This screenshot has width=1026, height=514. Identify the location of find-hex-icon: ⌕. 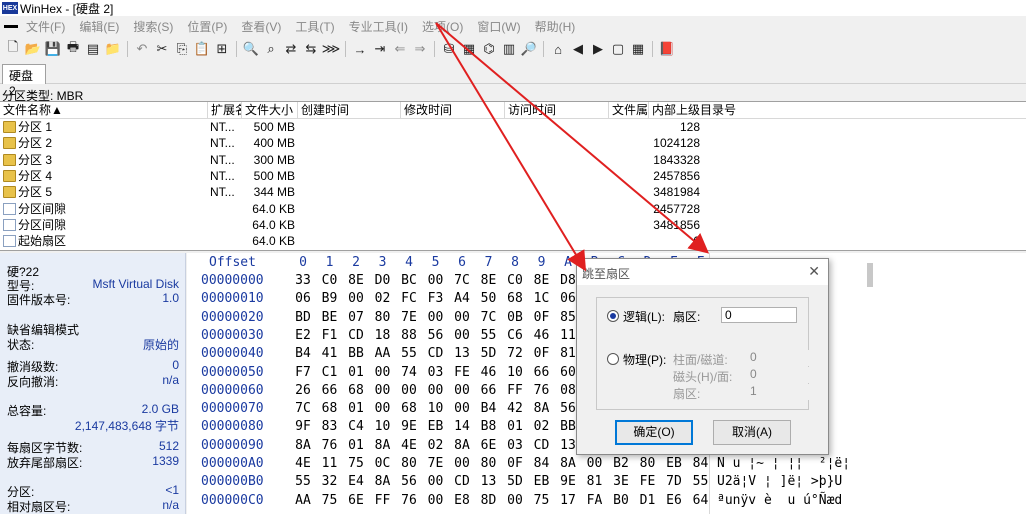
(271, 49).